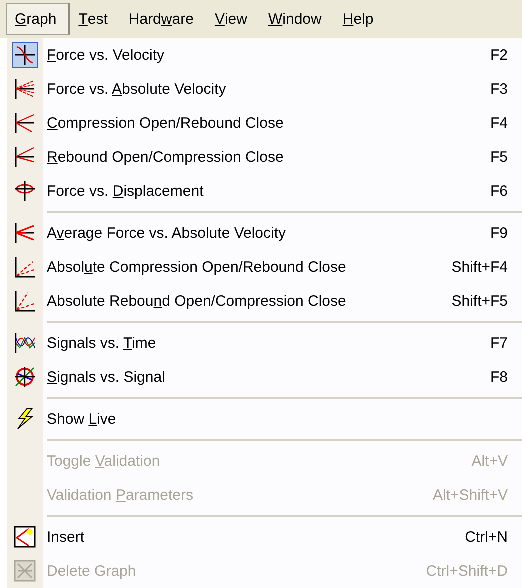  I want to click on circle-crosshair-icon, so click(25, 377).